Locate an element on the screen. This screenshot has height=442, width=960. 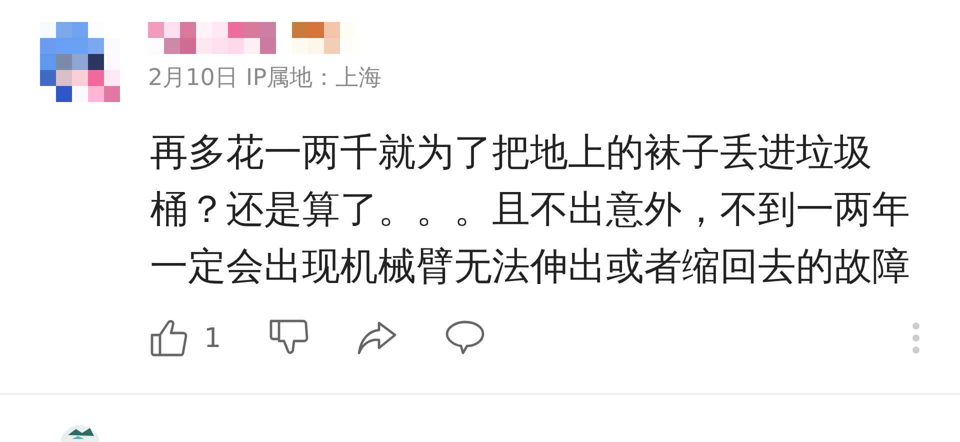
thumbs-up-icon is located at coordinates (170, 338).